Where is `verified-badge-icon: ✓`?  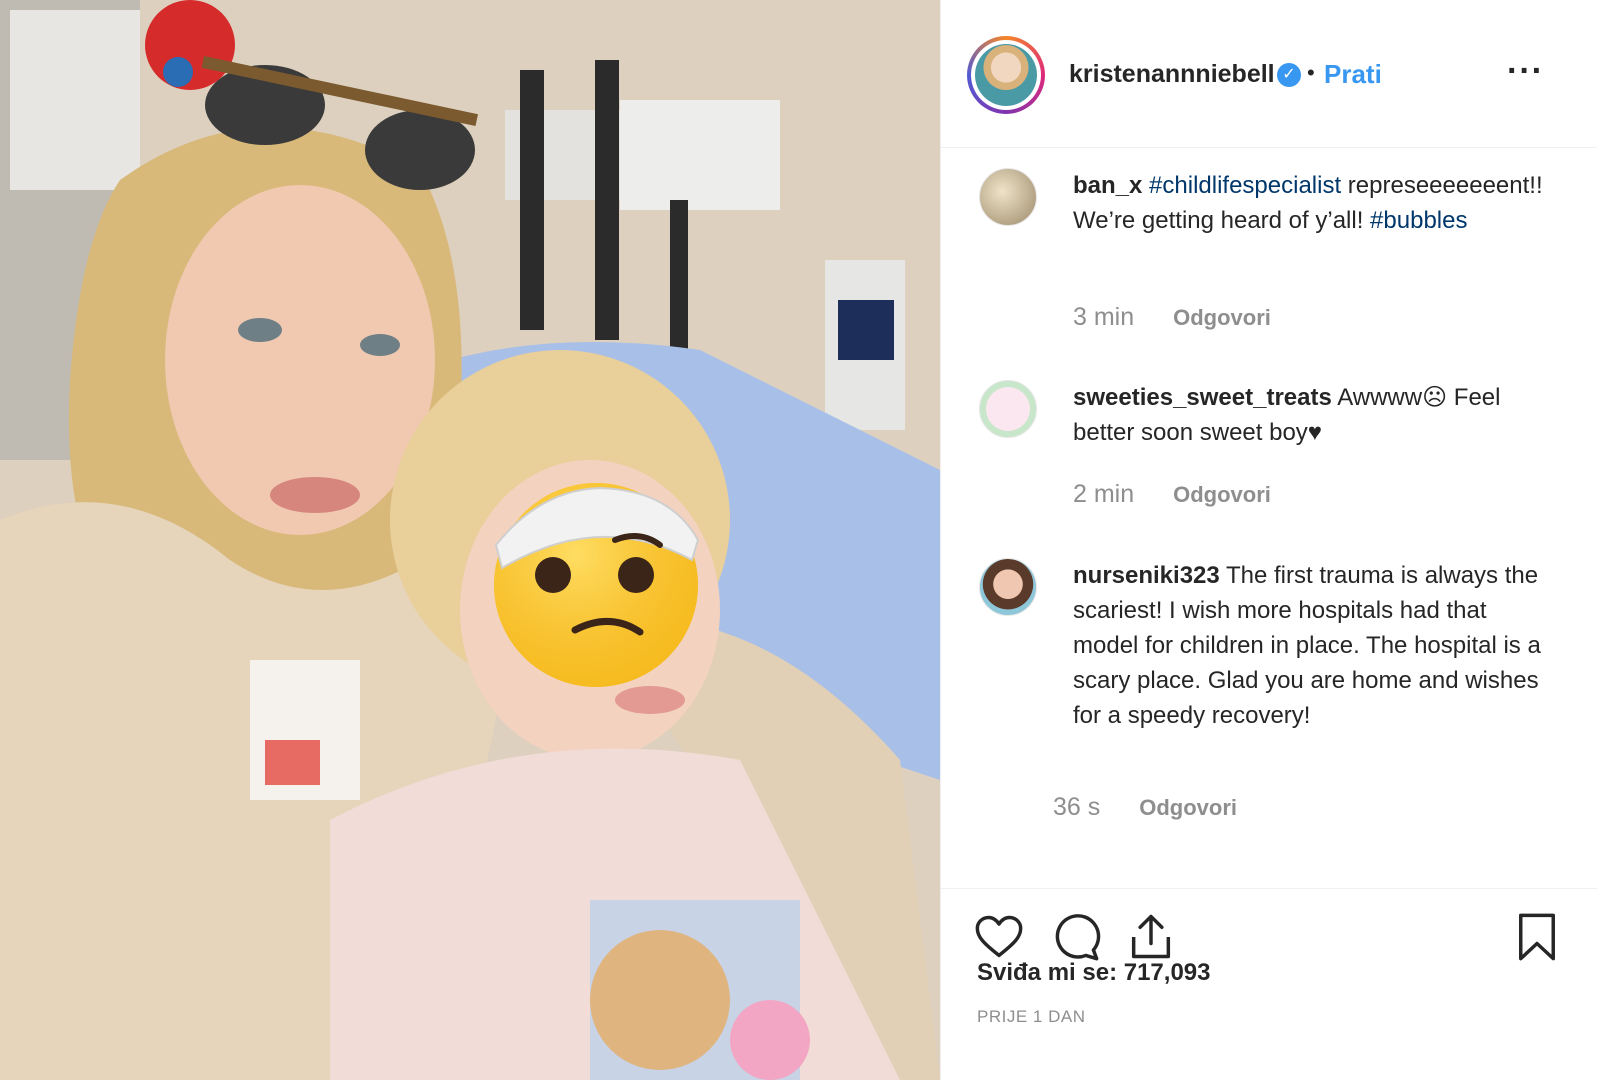
verified-badge-icon: ✓ is located at coordinates (1289, 75).